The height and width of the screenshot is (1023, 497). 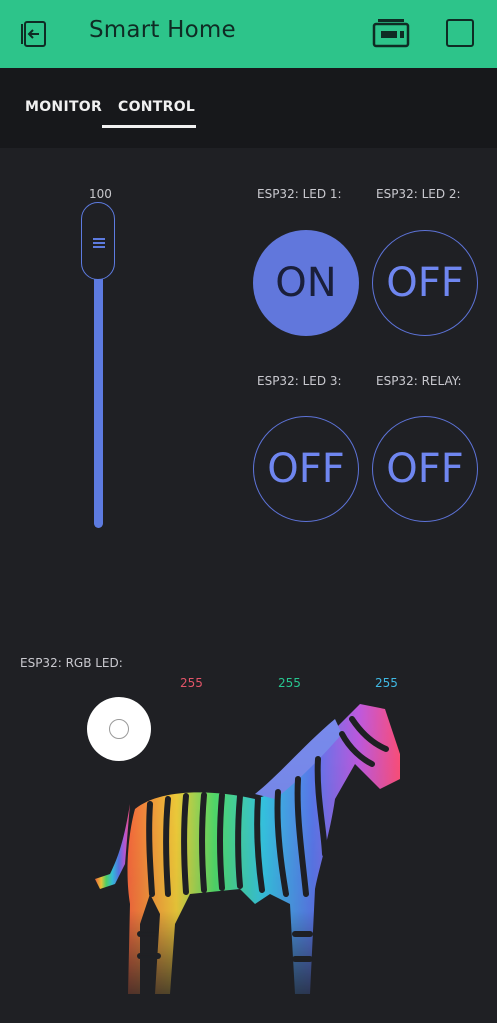 What do you see at coordinates (63, 107) in the screenshot?
I see `tab-monitor: MONITOR` at bounding box center [63, 107].